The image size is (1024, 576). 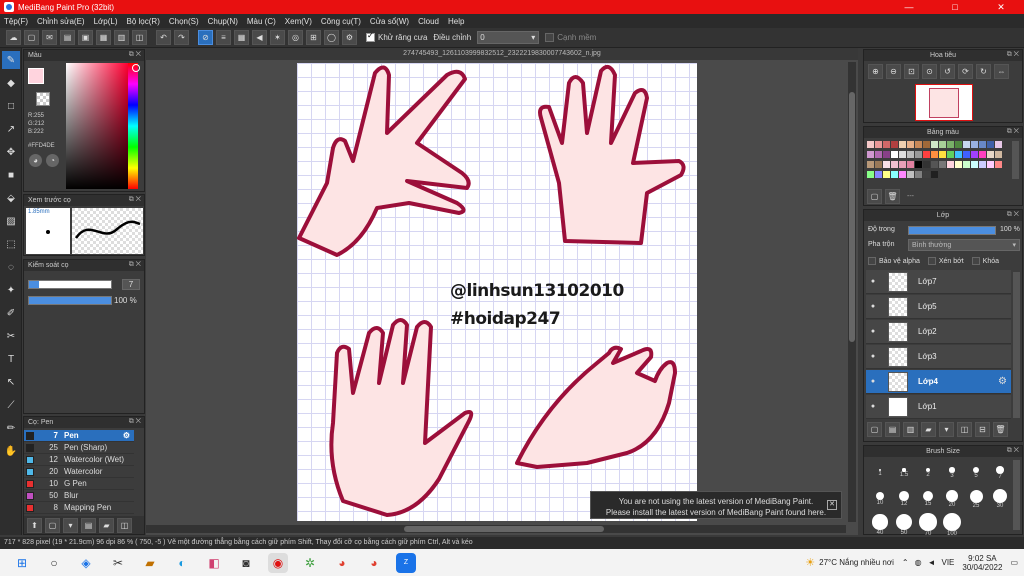 I want to click on menu-item: Chụp(N), so click(x=223, y=21).